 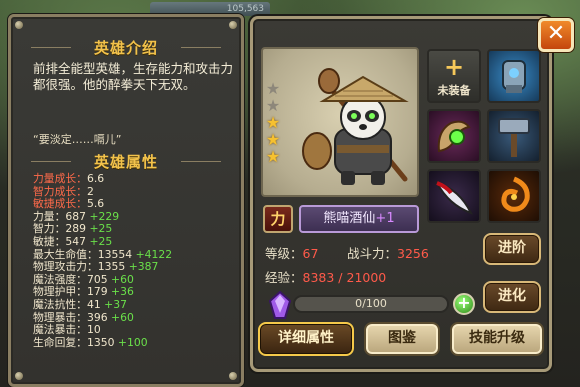 I want to click on hero-exp: 经验：8383 / 21000, so click(x=326, y=277).